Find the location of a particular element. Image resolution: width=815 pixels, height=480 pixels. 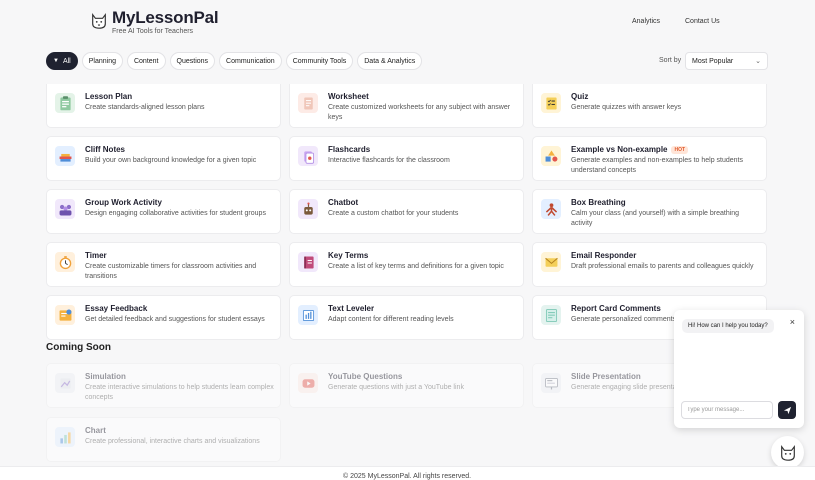

tool-description: Interactive flashcards for the classroom is located at coordinates (389, 160).